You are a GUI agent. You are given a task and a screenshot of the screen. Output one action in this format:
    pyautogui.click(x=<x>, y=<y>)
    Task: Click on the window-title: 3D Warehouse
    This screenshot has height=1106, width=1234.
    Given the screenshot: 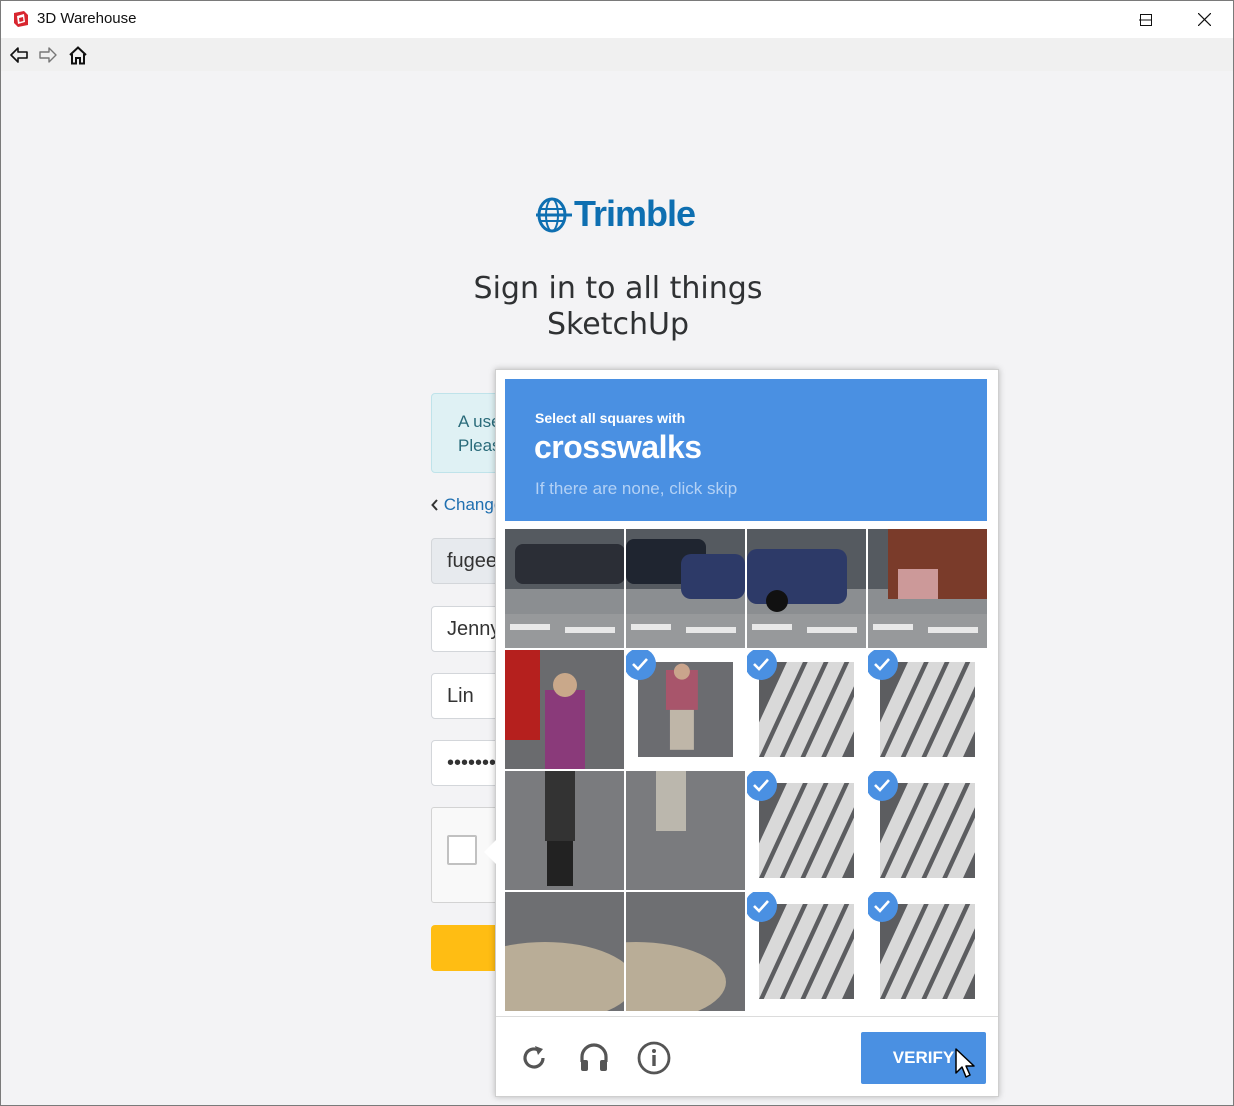 What is the action you would take?
    pyautogui.click(x=87, y=18)
    